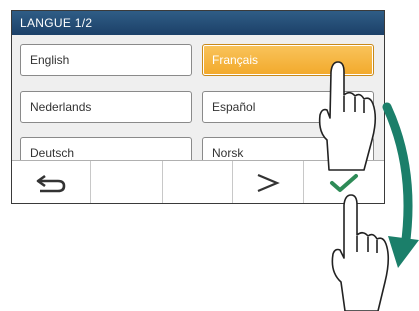  I want to click on language-option-english: English, so click(106, 60).